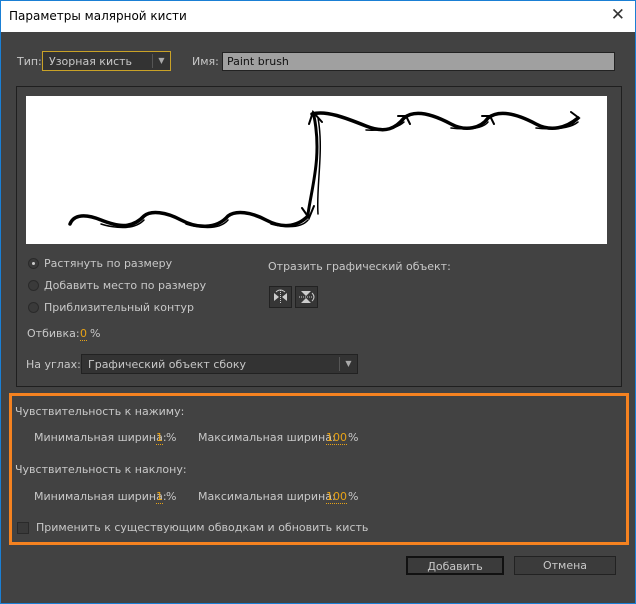  I want to click on corners-label: На углах:, so click(53, 364).